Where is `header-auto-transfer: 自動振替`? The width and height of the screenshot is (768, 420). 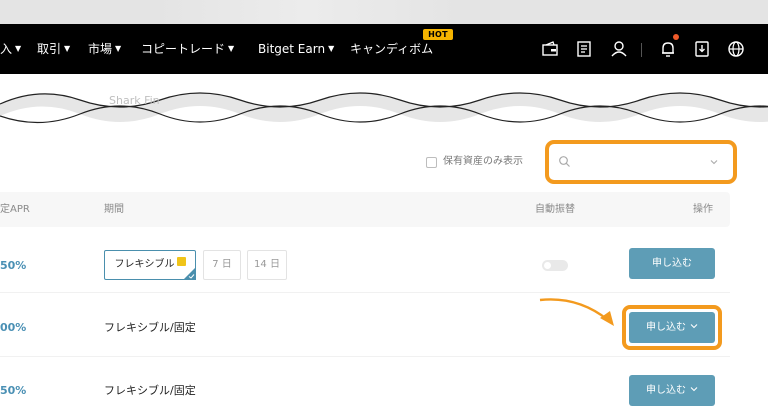 header-auto-transfer: 自動振替 is located at coordinates (555, 209).